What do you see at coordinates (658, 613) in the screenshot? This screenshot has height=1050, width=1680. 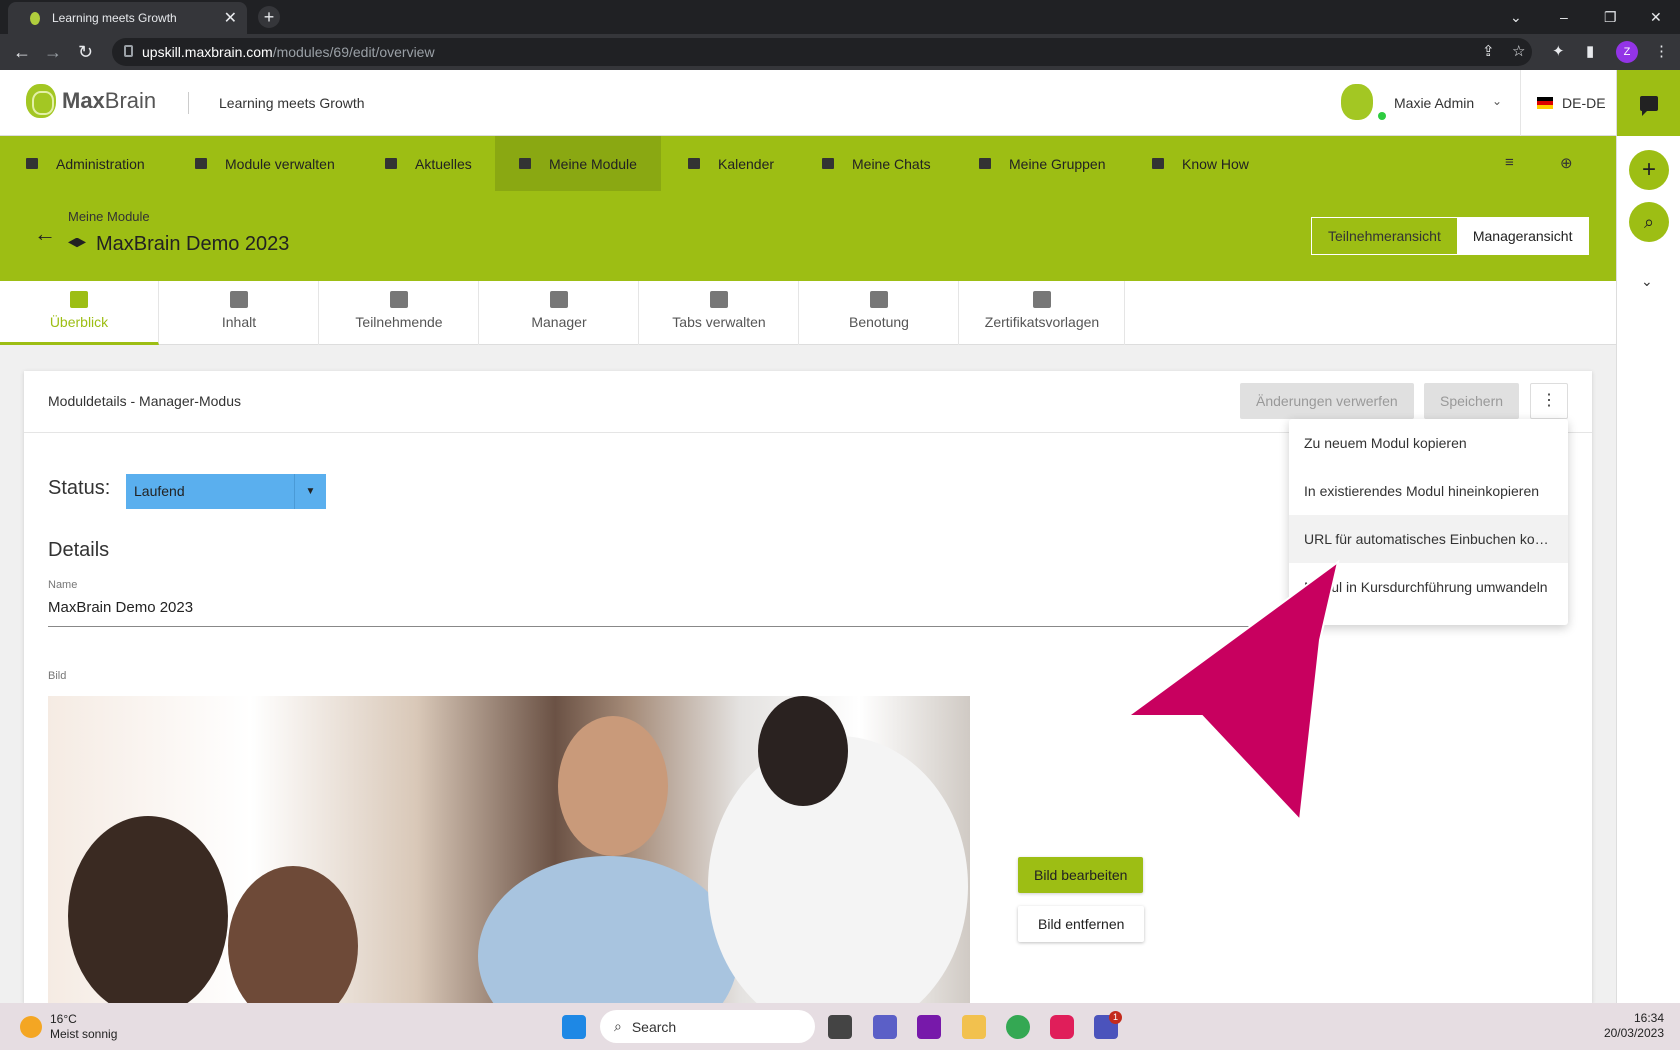 I see `name-field: MaxBrain Demo 2023` at bounding box center [658, 613].